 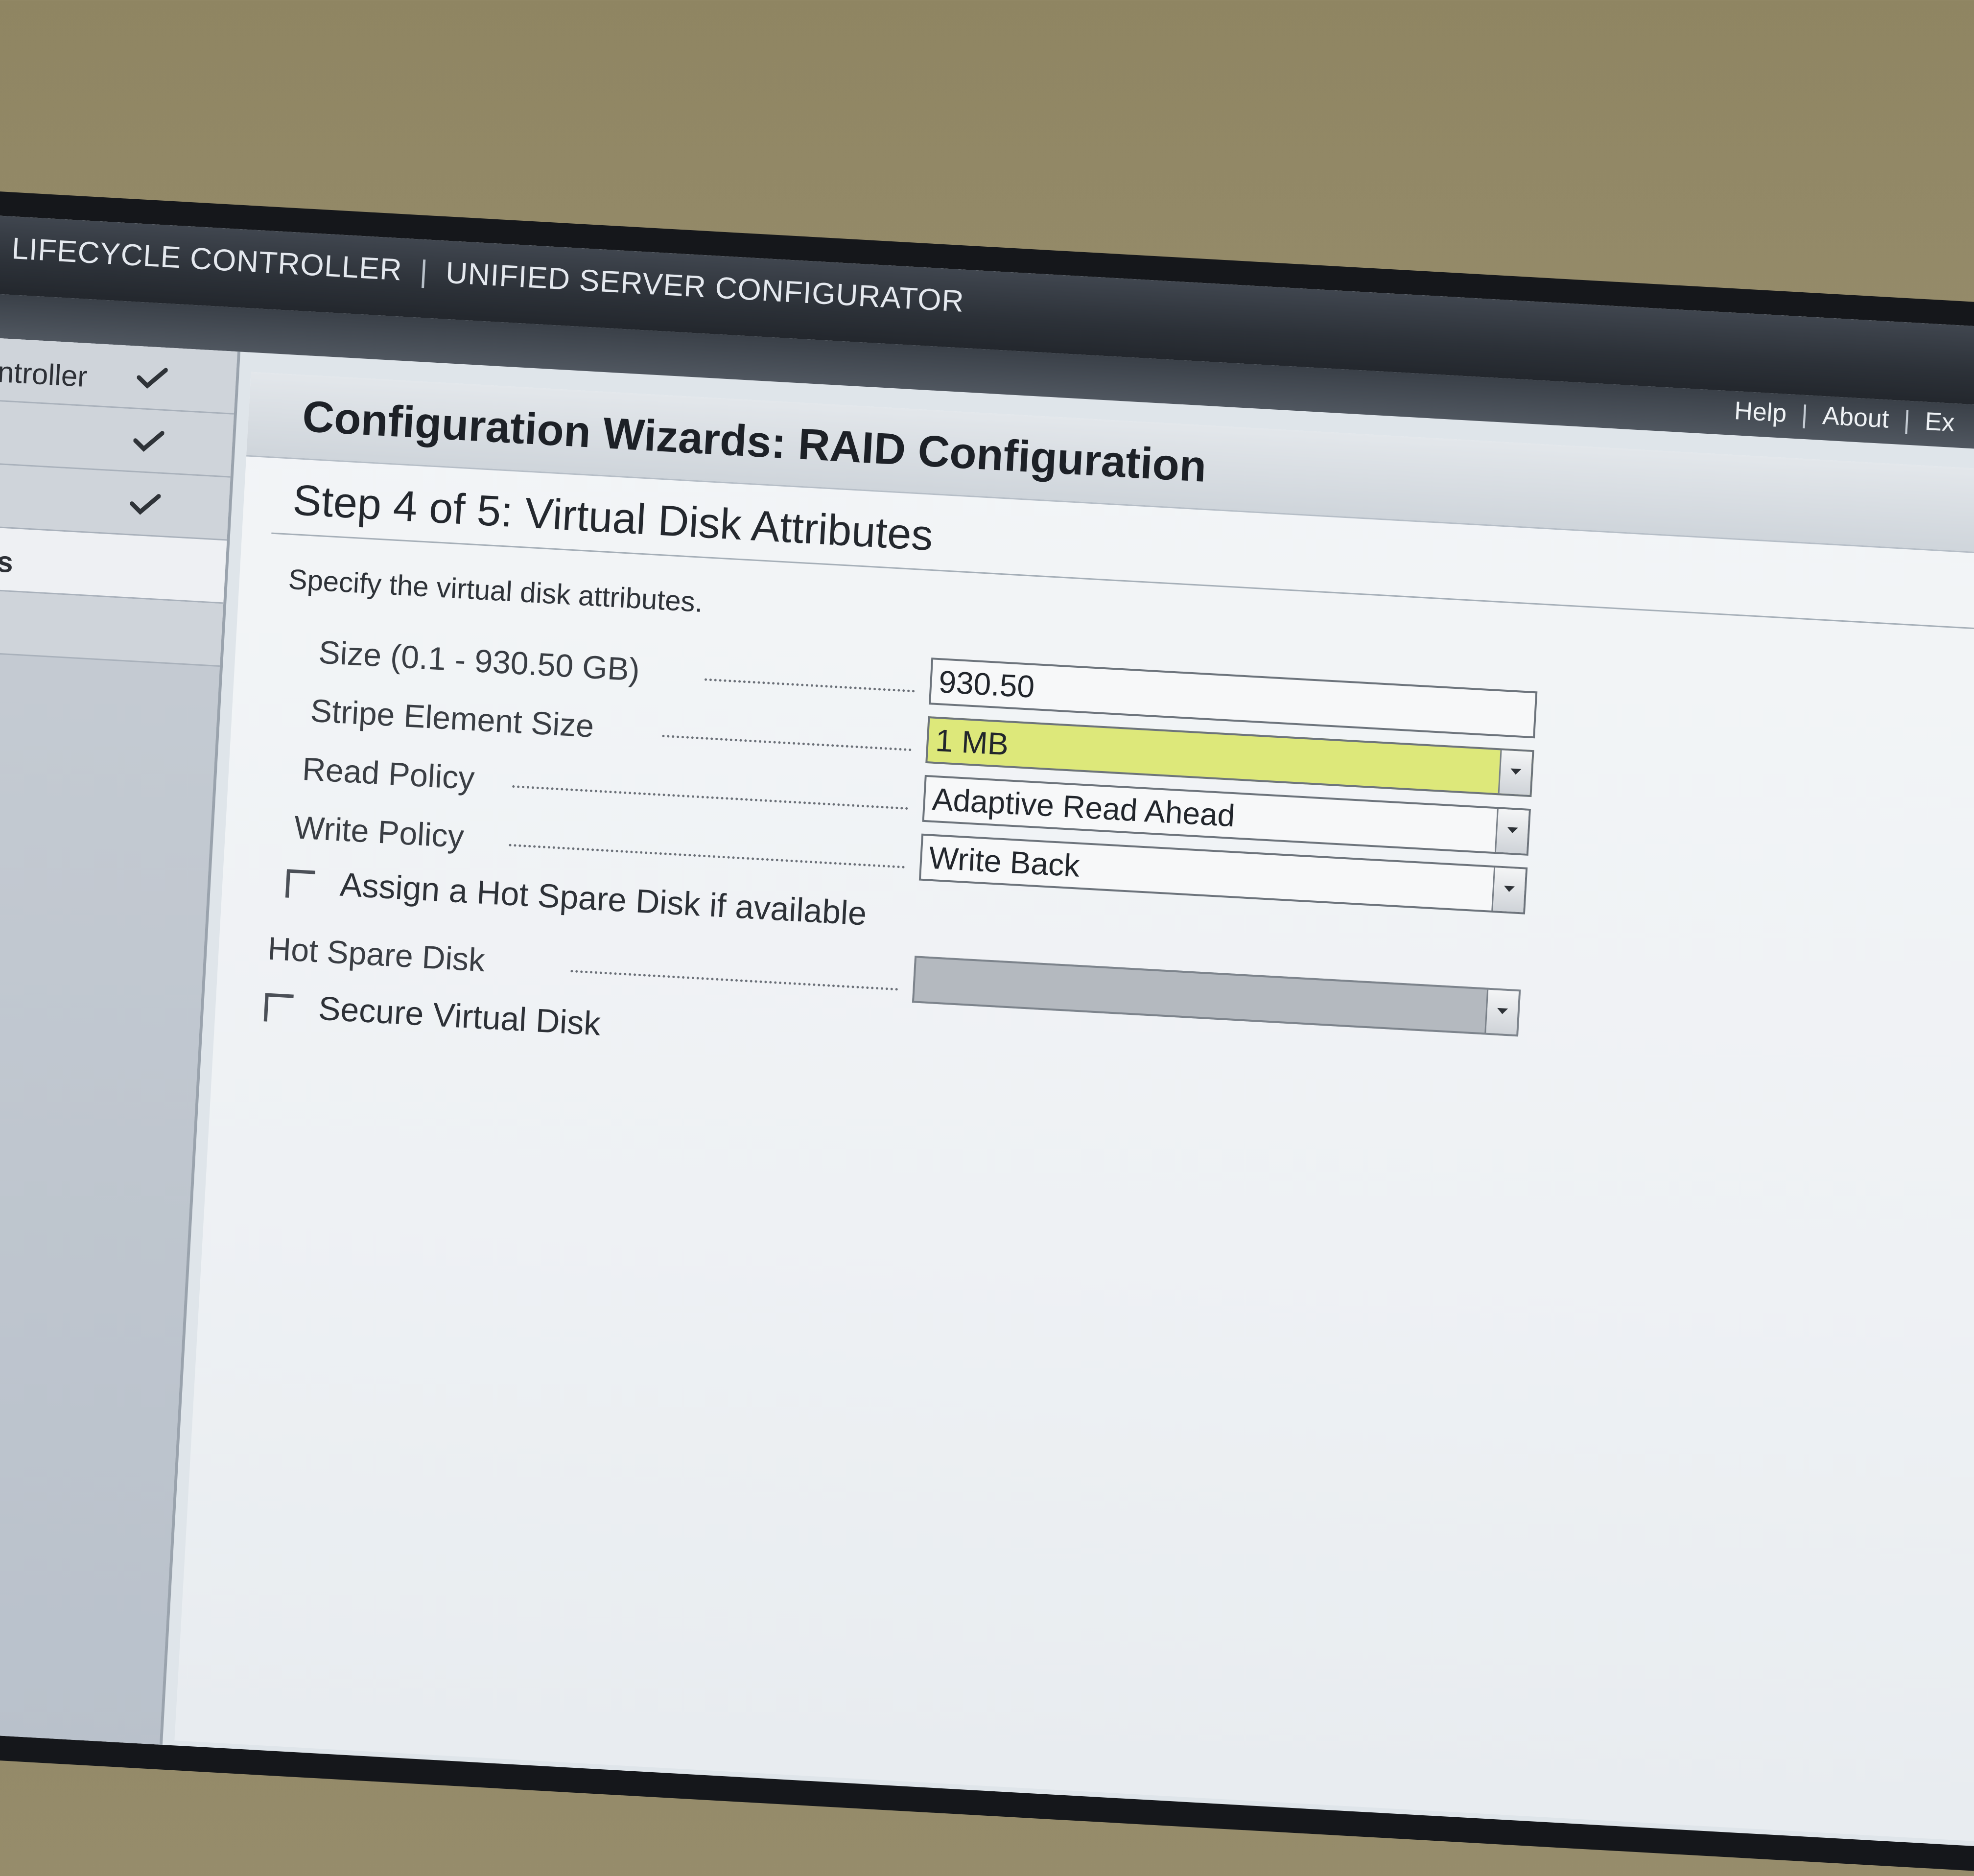 I want to click on size-label: Size (0.1 - 930.50 GB), so click(x=479, y=660).